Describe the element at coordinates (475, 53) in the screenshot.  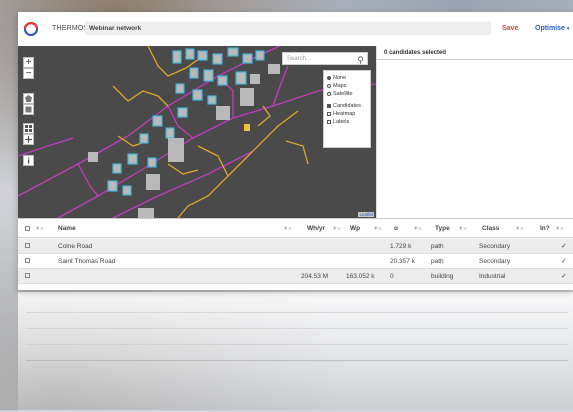
I see `selection-count: 0 candidates selected` at that location.